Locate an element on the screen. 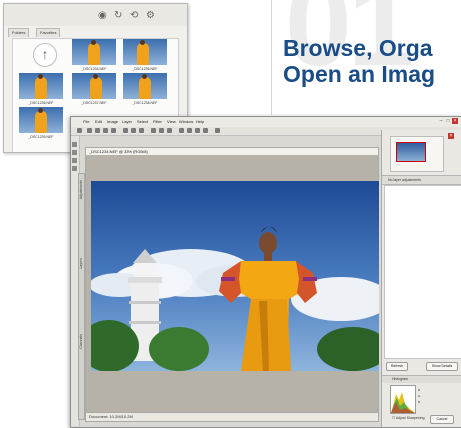 The height and width of the screenshot is (428, 461). histogram-header: Histogram is located at coordinates (421, 379).